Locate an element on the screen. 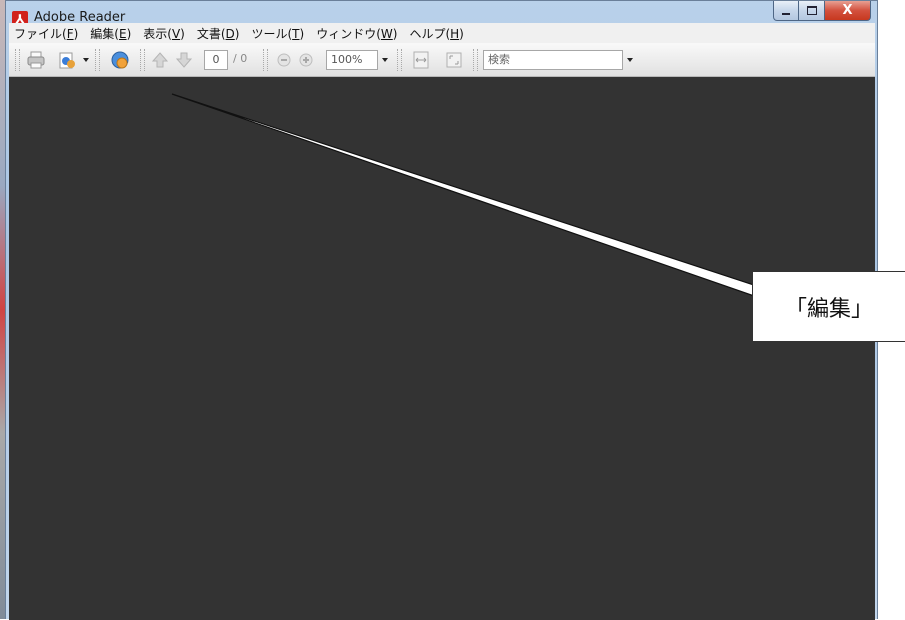  callout-label: 「編集」 is located at coordinates (828, 306).